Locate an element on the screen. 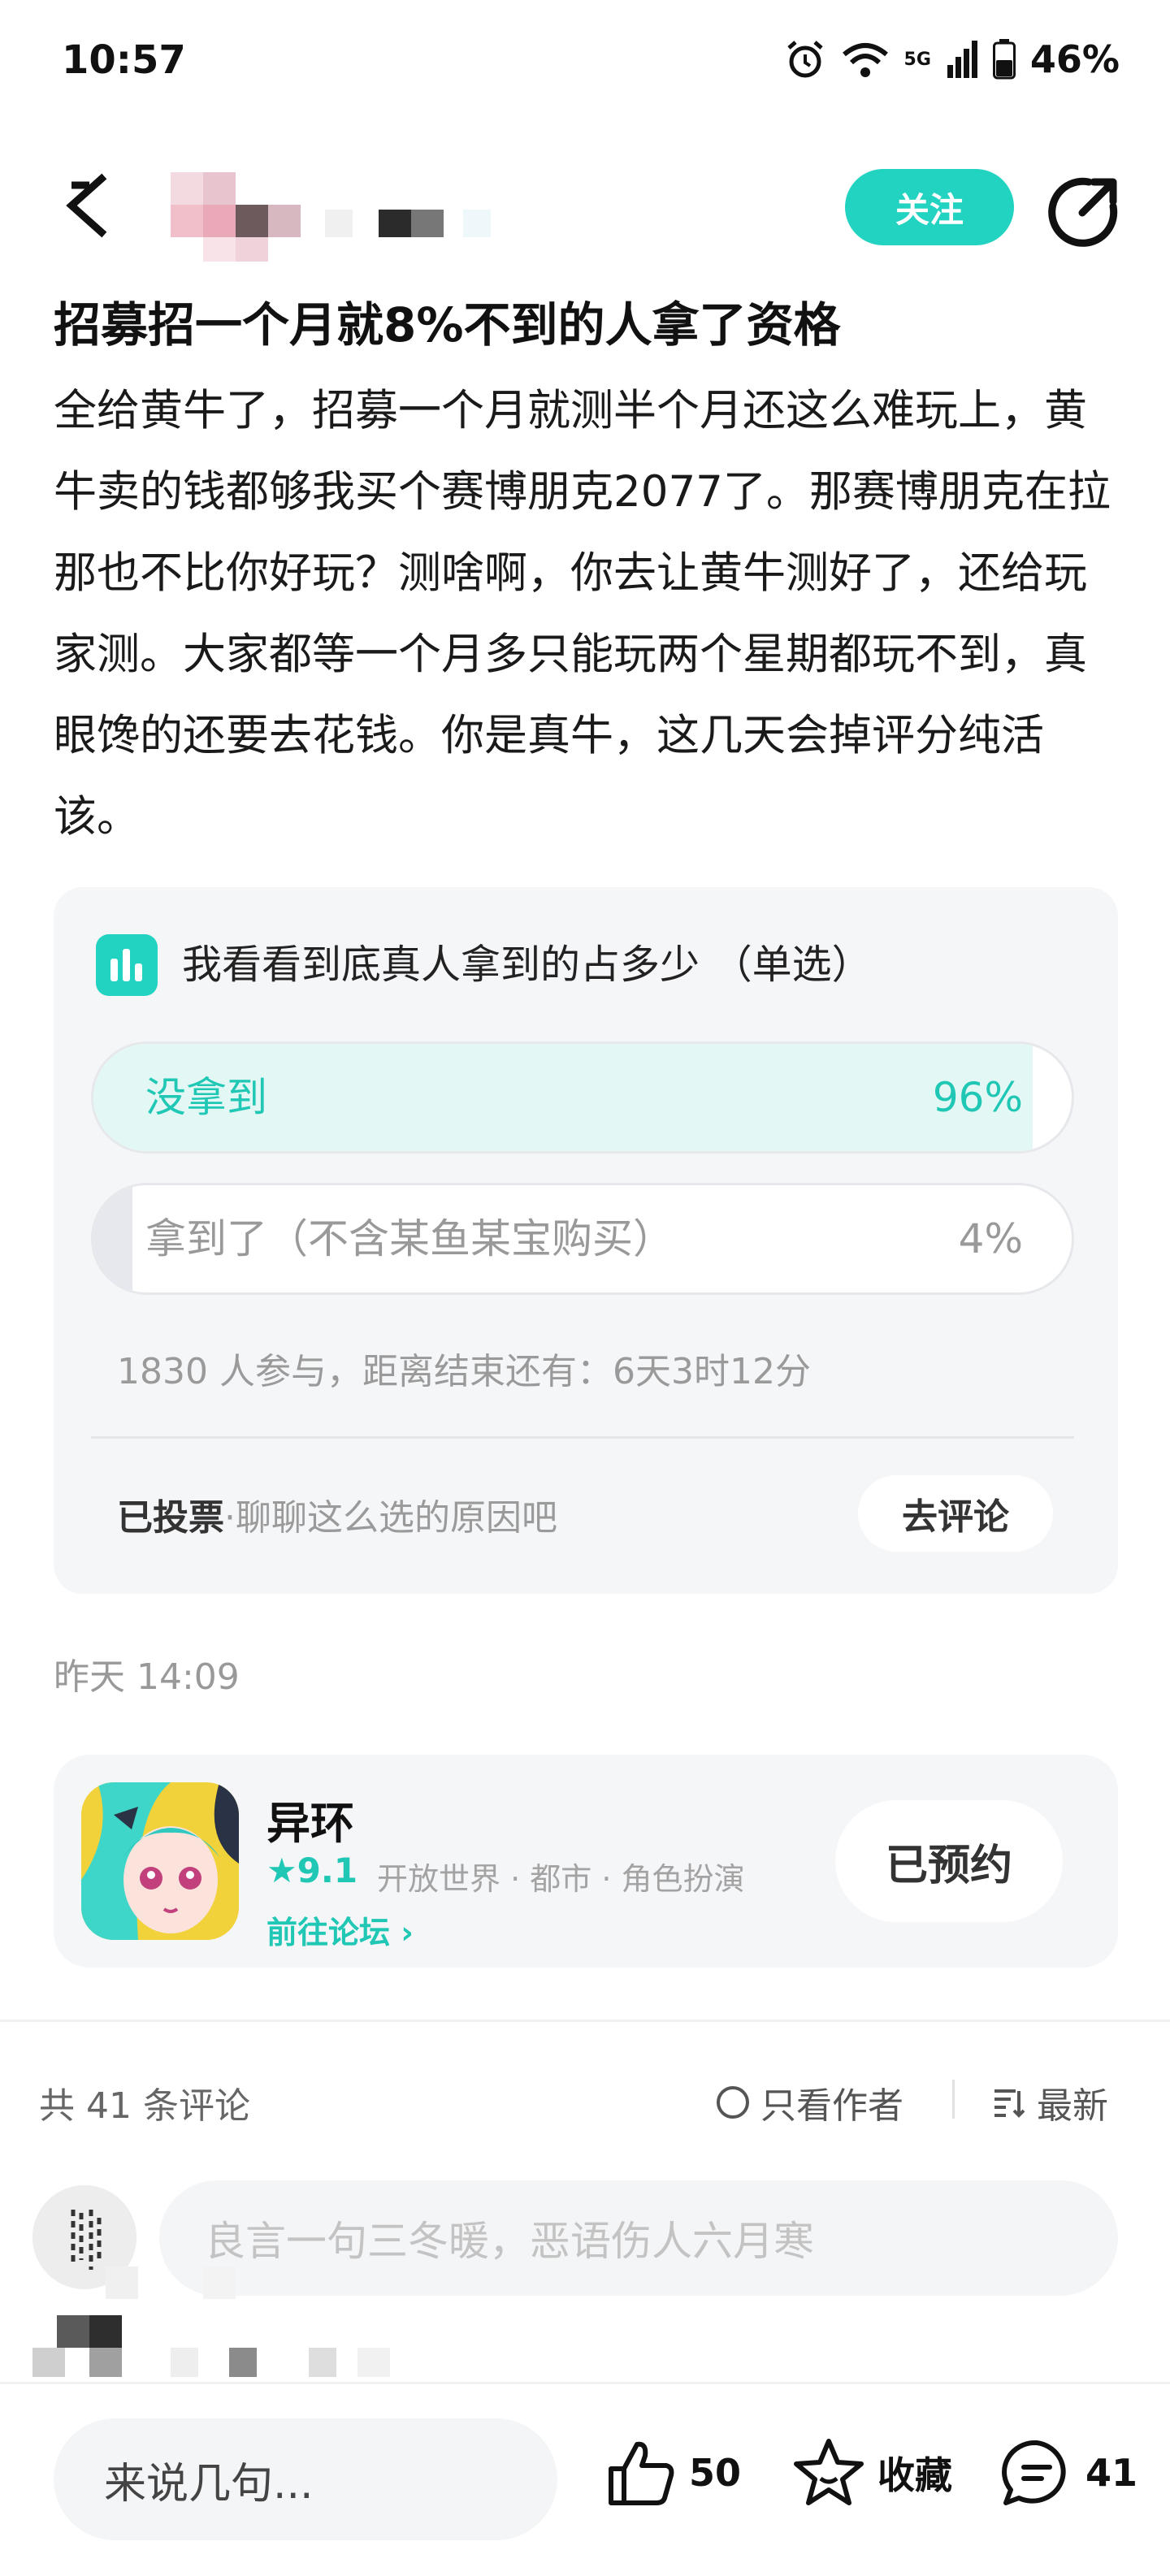 The image size is (1170, 2576). sort-icon is located at coordinates (1010, 2103).